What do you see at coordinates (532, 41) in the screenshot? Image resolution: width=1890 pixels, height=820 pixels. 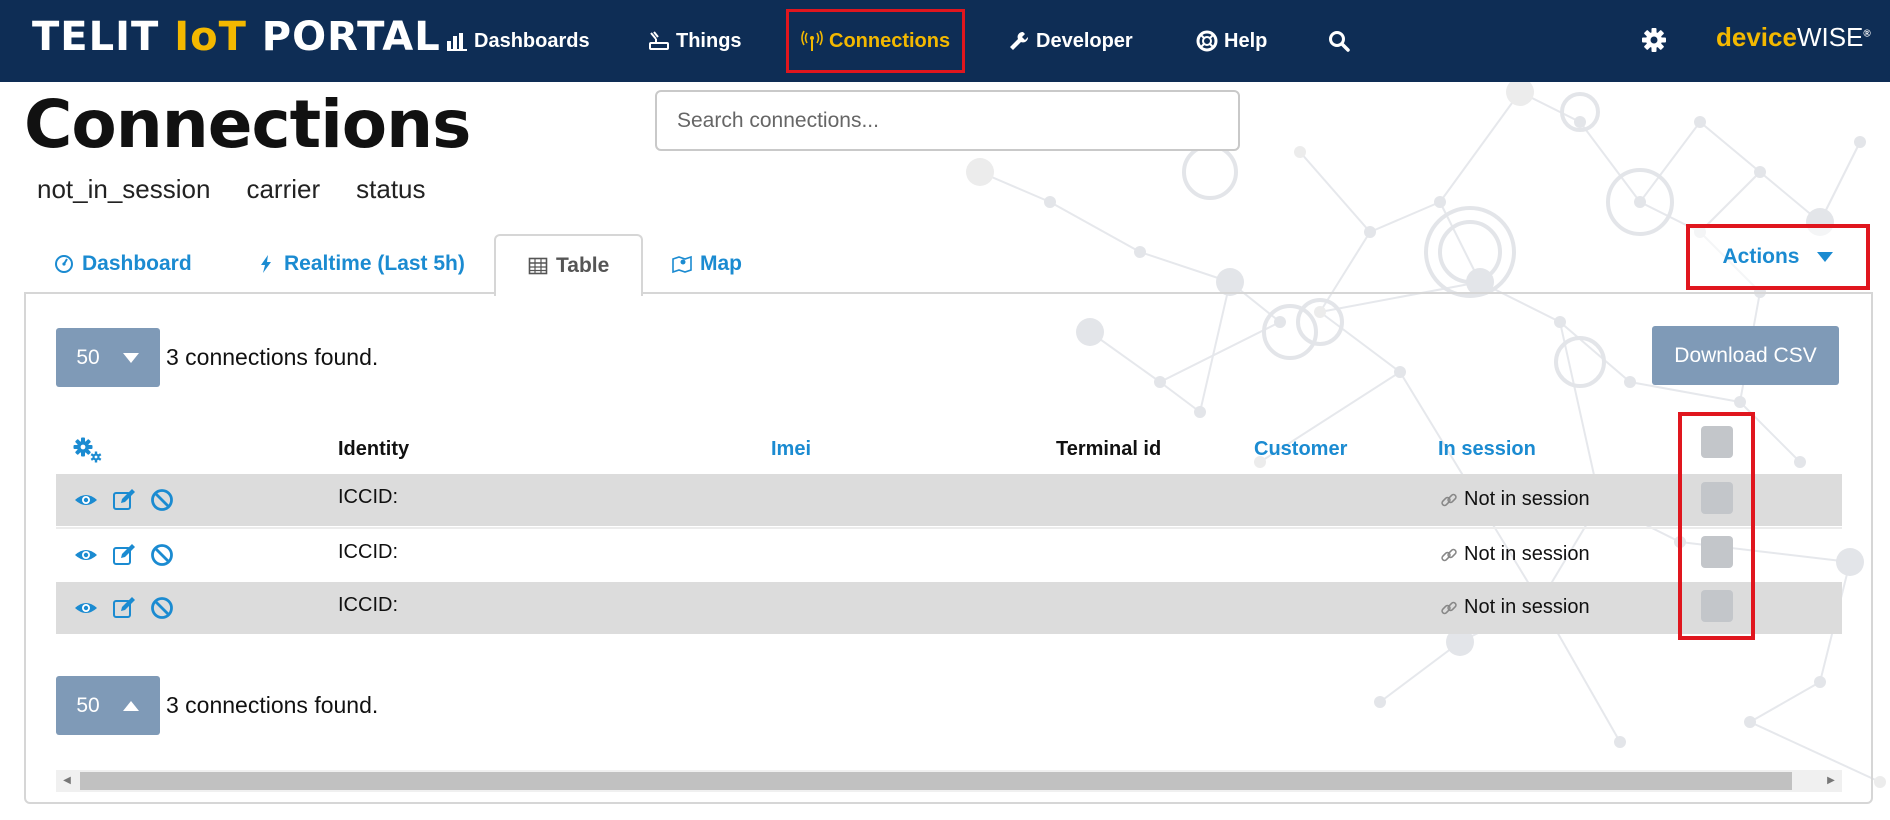 I see `nav-dashboards-label: Dashboards` at bounding box center [532, 41].